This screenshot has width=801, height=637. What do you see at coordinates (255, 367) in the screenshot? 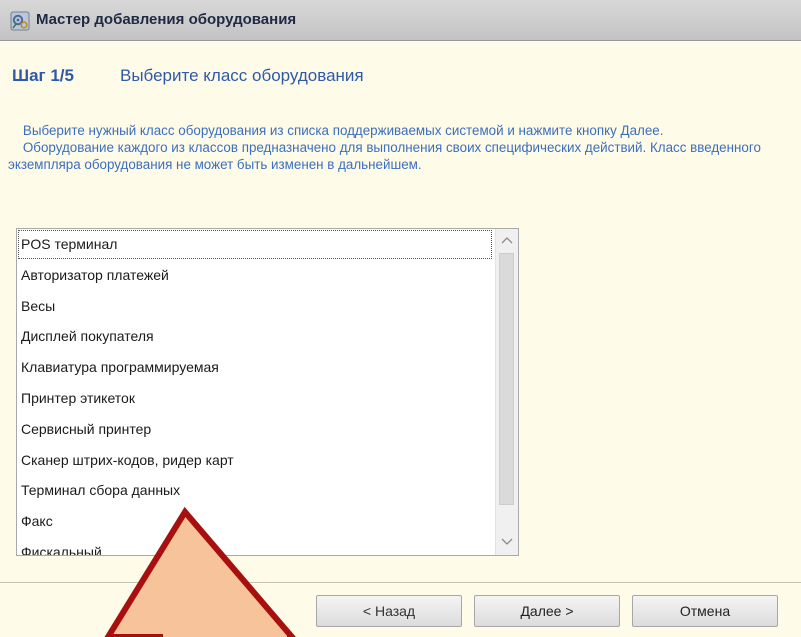
I see `list-item-programmable-keyboard: Клавиатура программируемая` at bounding box center [255, 367].